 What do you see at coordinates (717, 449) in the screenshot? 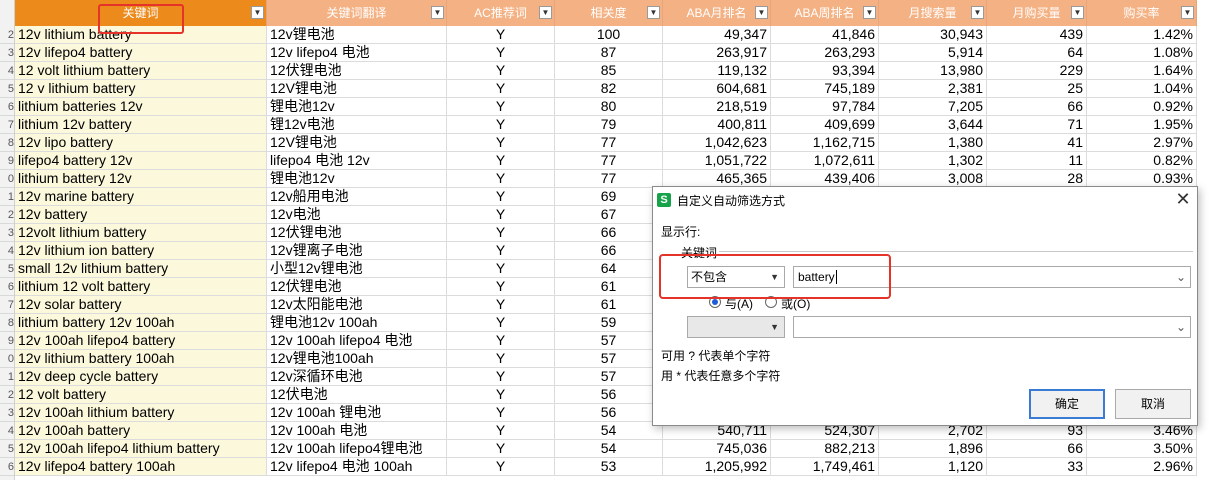
I see `table-cell: 745,036` at bounding box center [717, 449].